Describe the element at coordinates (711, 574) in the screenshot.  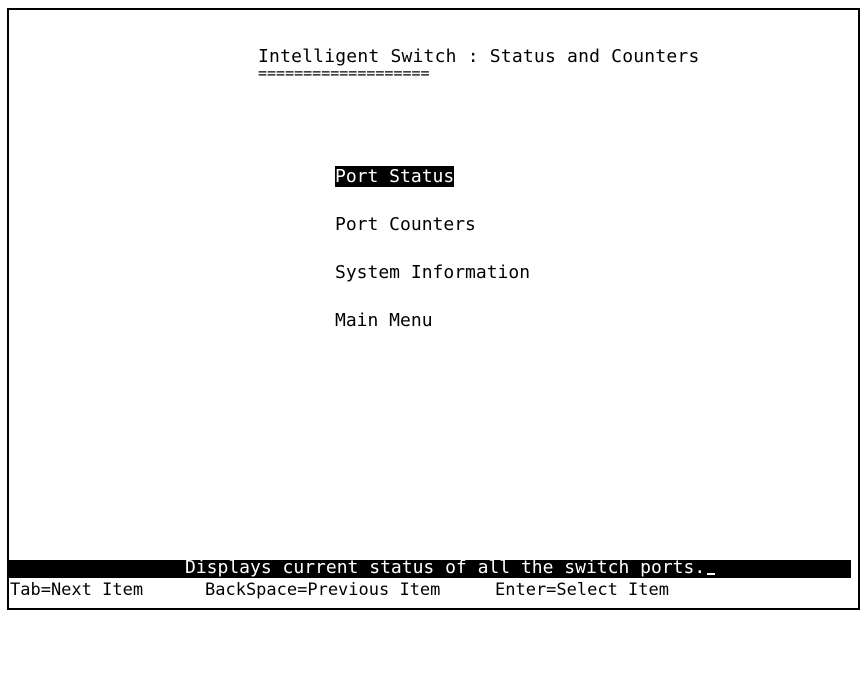
I see `text-cursor` at that location.